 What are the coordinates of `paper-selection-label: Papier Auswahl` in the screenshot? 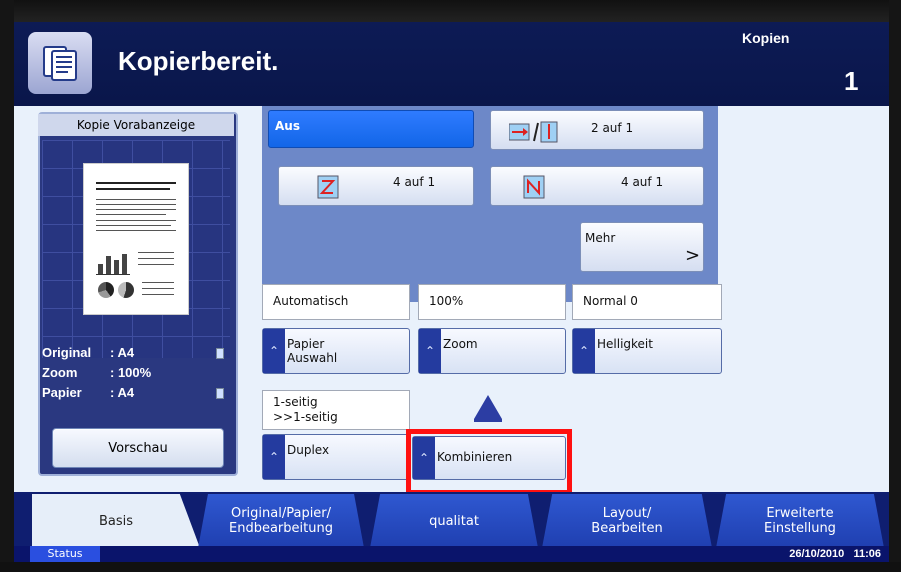 It's located at (312, 351).